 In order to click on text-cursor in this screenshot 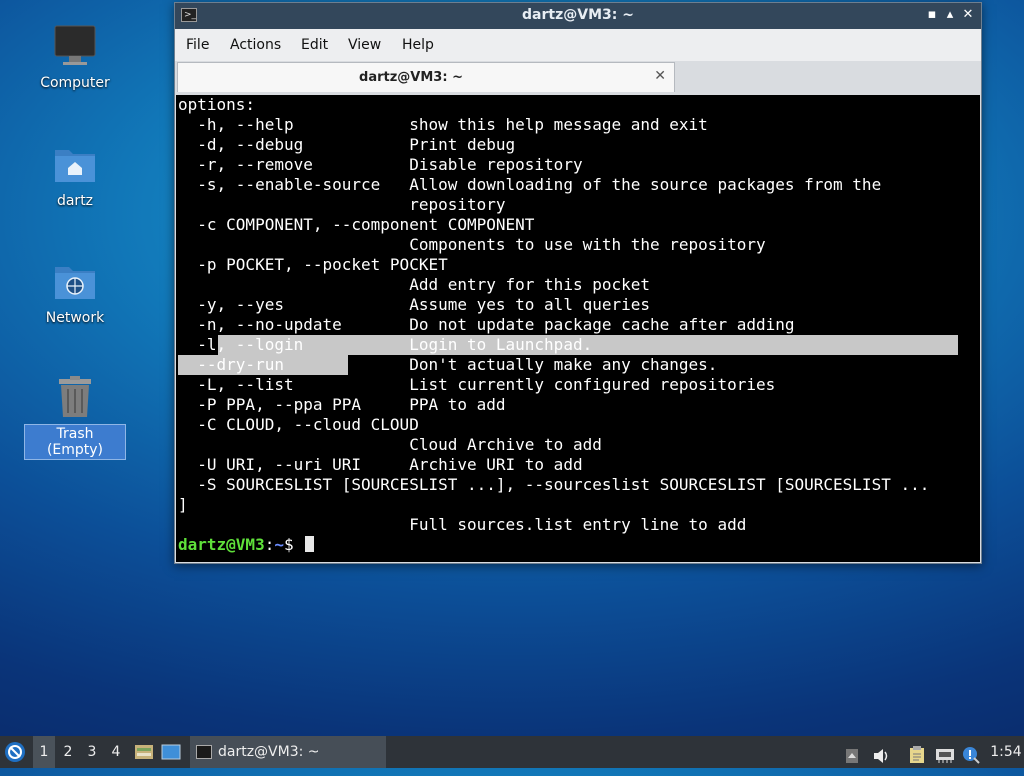, I will do `click(310, 544)`.